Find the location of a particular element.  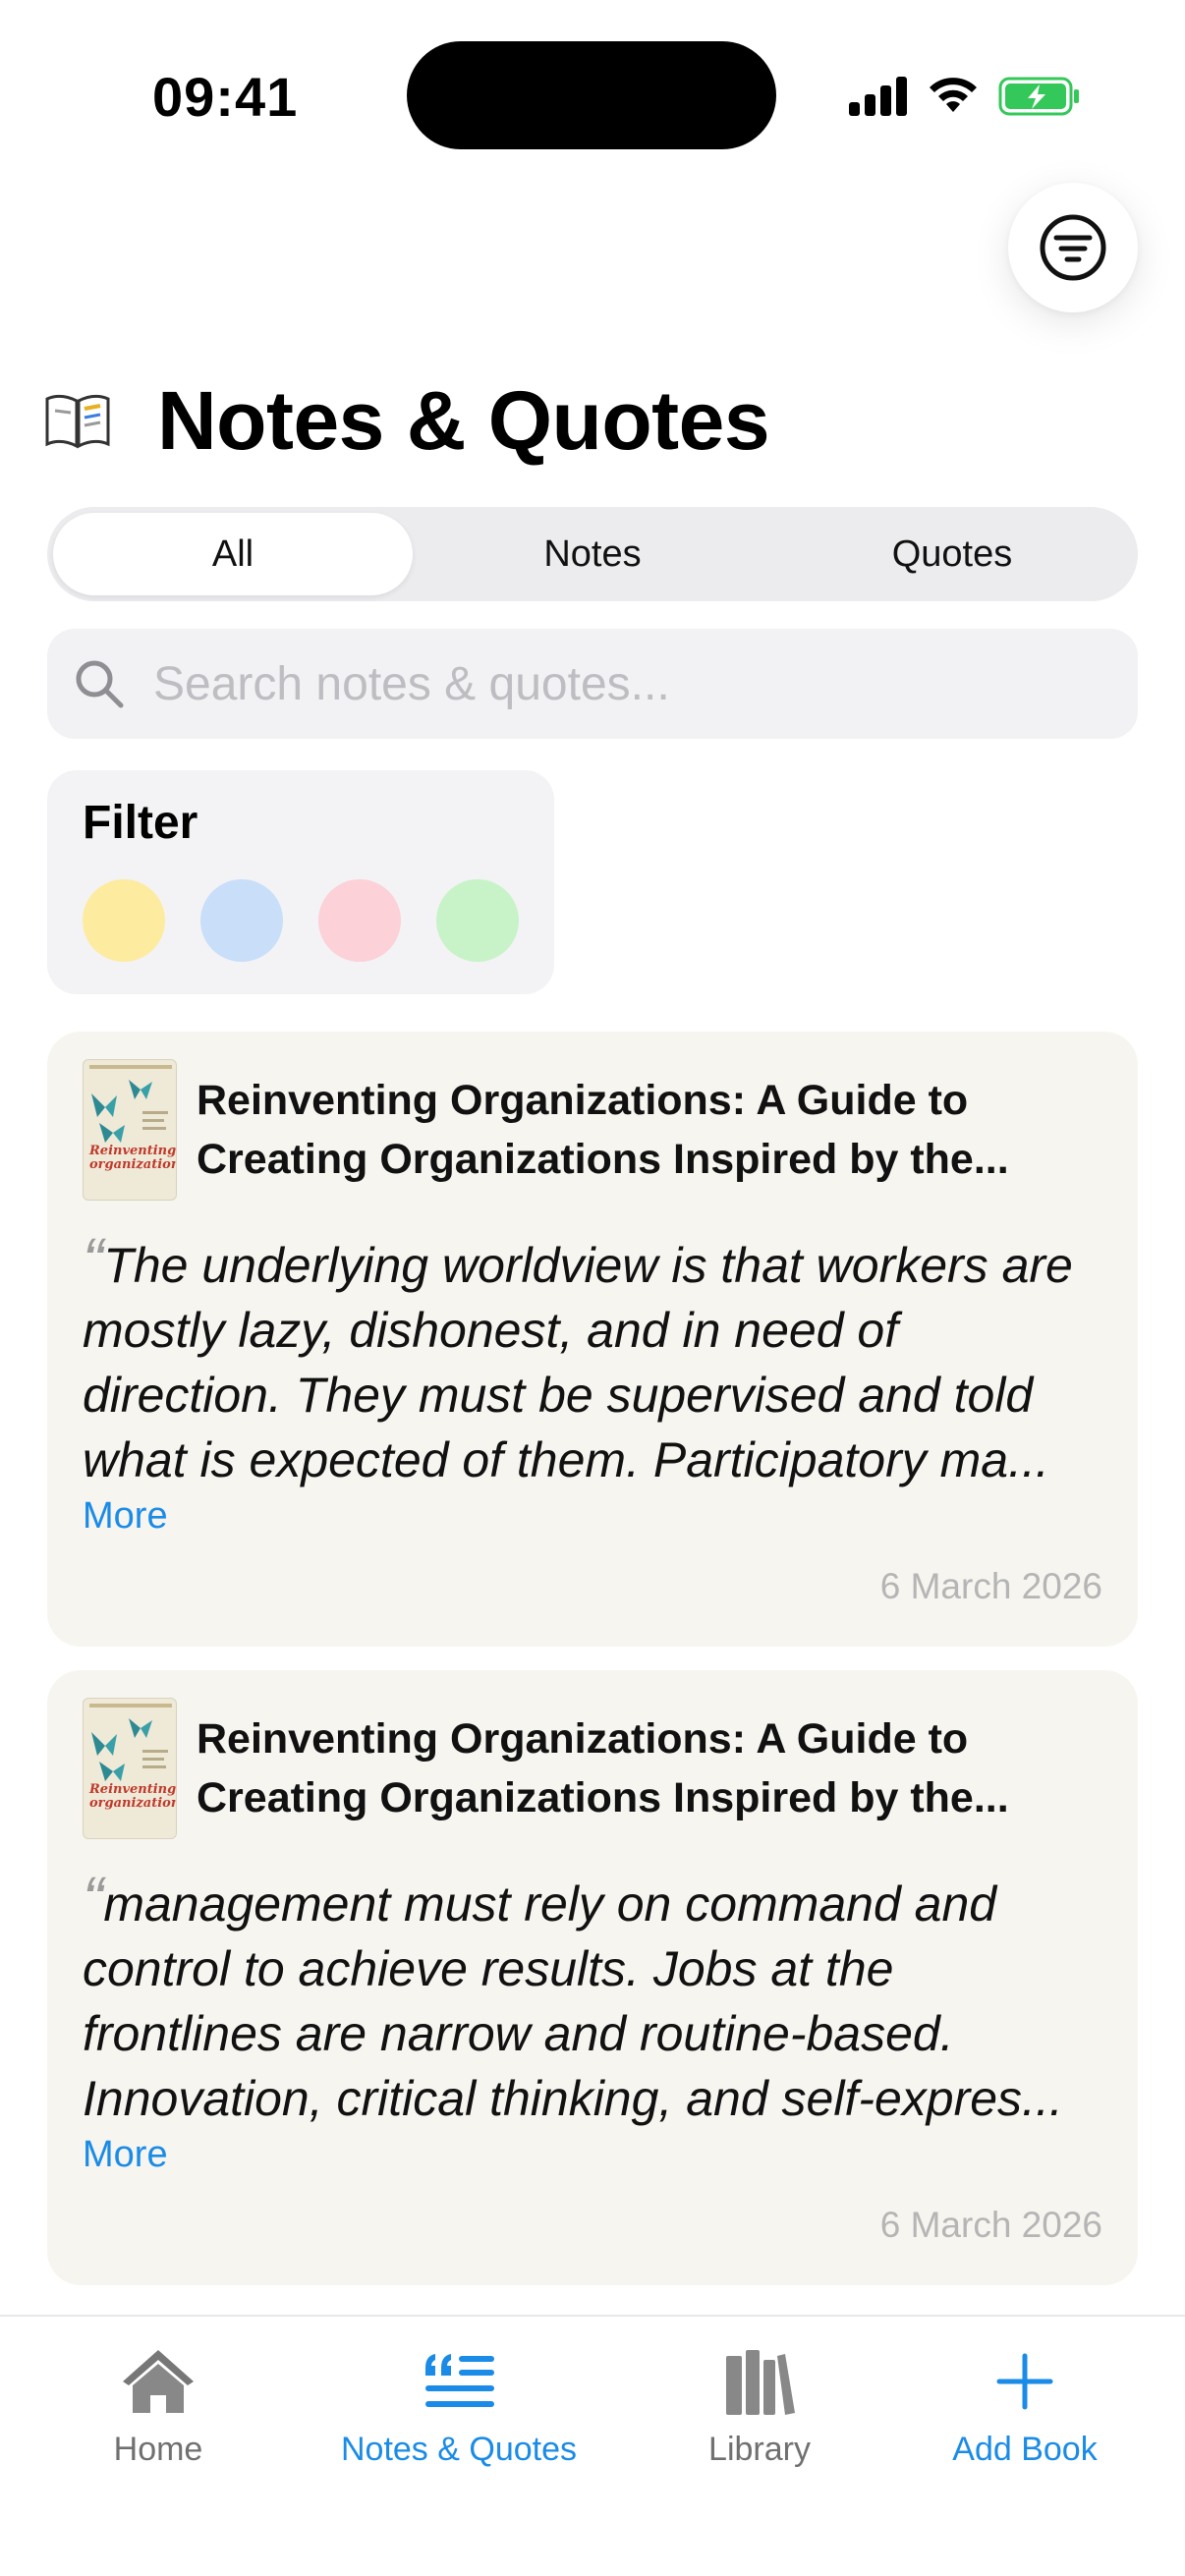

cellular-signal-icon is located at coordinates (879, 95).